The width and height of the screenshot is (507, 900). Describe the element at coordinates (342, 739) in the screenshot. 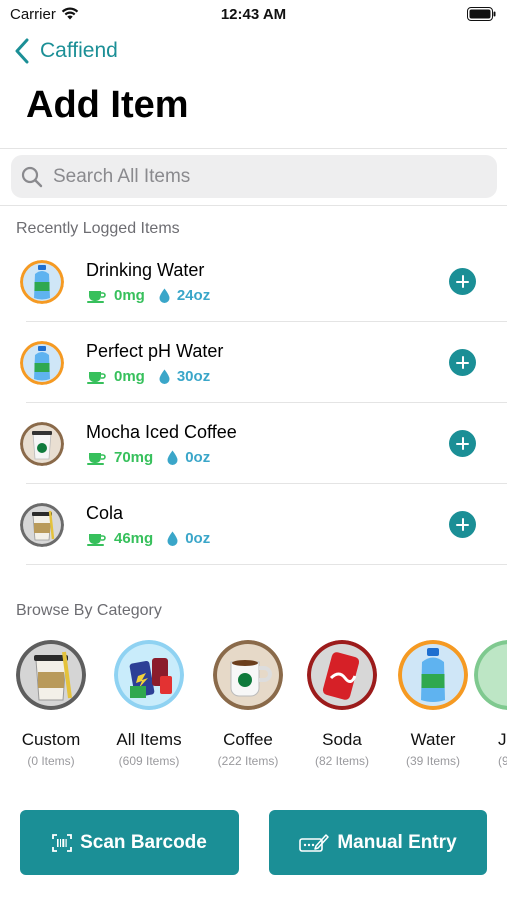

I see `category-name: Soda` at that location.